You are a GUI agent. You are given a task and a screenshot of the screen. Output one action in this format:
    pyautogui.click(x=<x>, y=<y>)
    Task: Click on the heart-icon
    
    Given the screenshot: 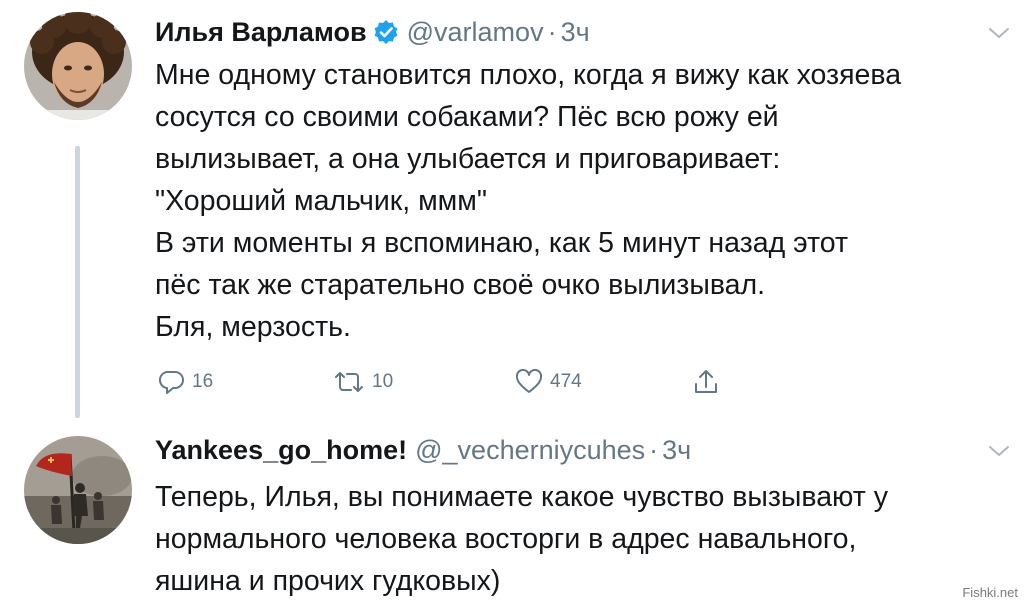 What is the action you would take?
    pyautogui.click(x=529, y=380)
    